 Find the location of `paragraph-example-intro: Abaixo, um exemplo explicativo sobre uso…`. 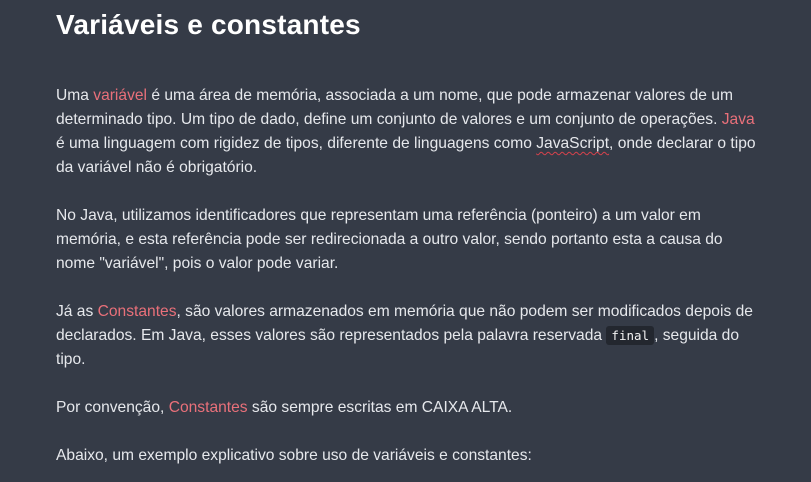

paragraph-example-intro: Abaixo, um exemplo explicativo sobre uso… is located at coordinates (294, 455).